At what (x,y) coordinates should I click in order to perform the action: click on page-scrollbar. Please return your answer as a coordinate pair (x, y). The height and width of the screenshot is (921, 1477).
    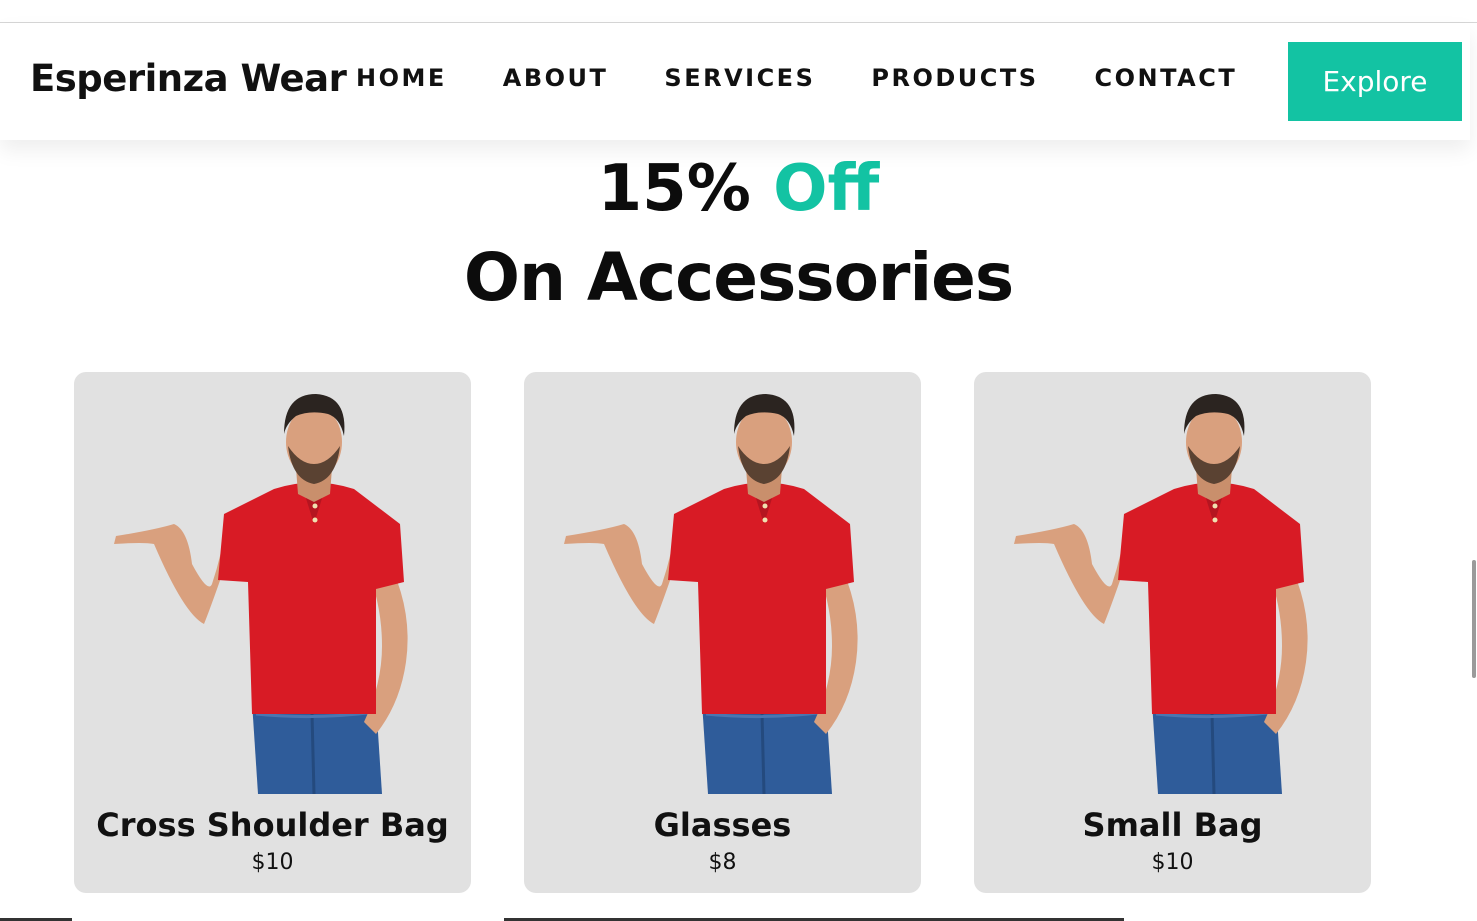
    Looking at the image, I should click on (1474, 619).